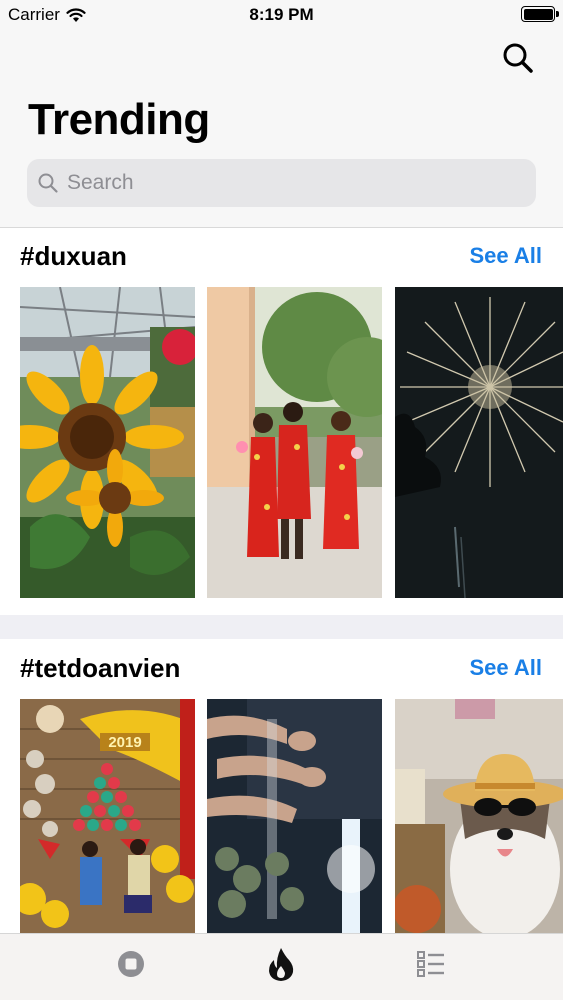 Image resolution: width=563 pixels, height=1000 pixels. I want to click on battery-icon, so click(538, 14).